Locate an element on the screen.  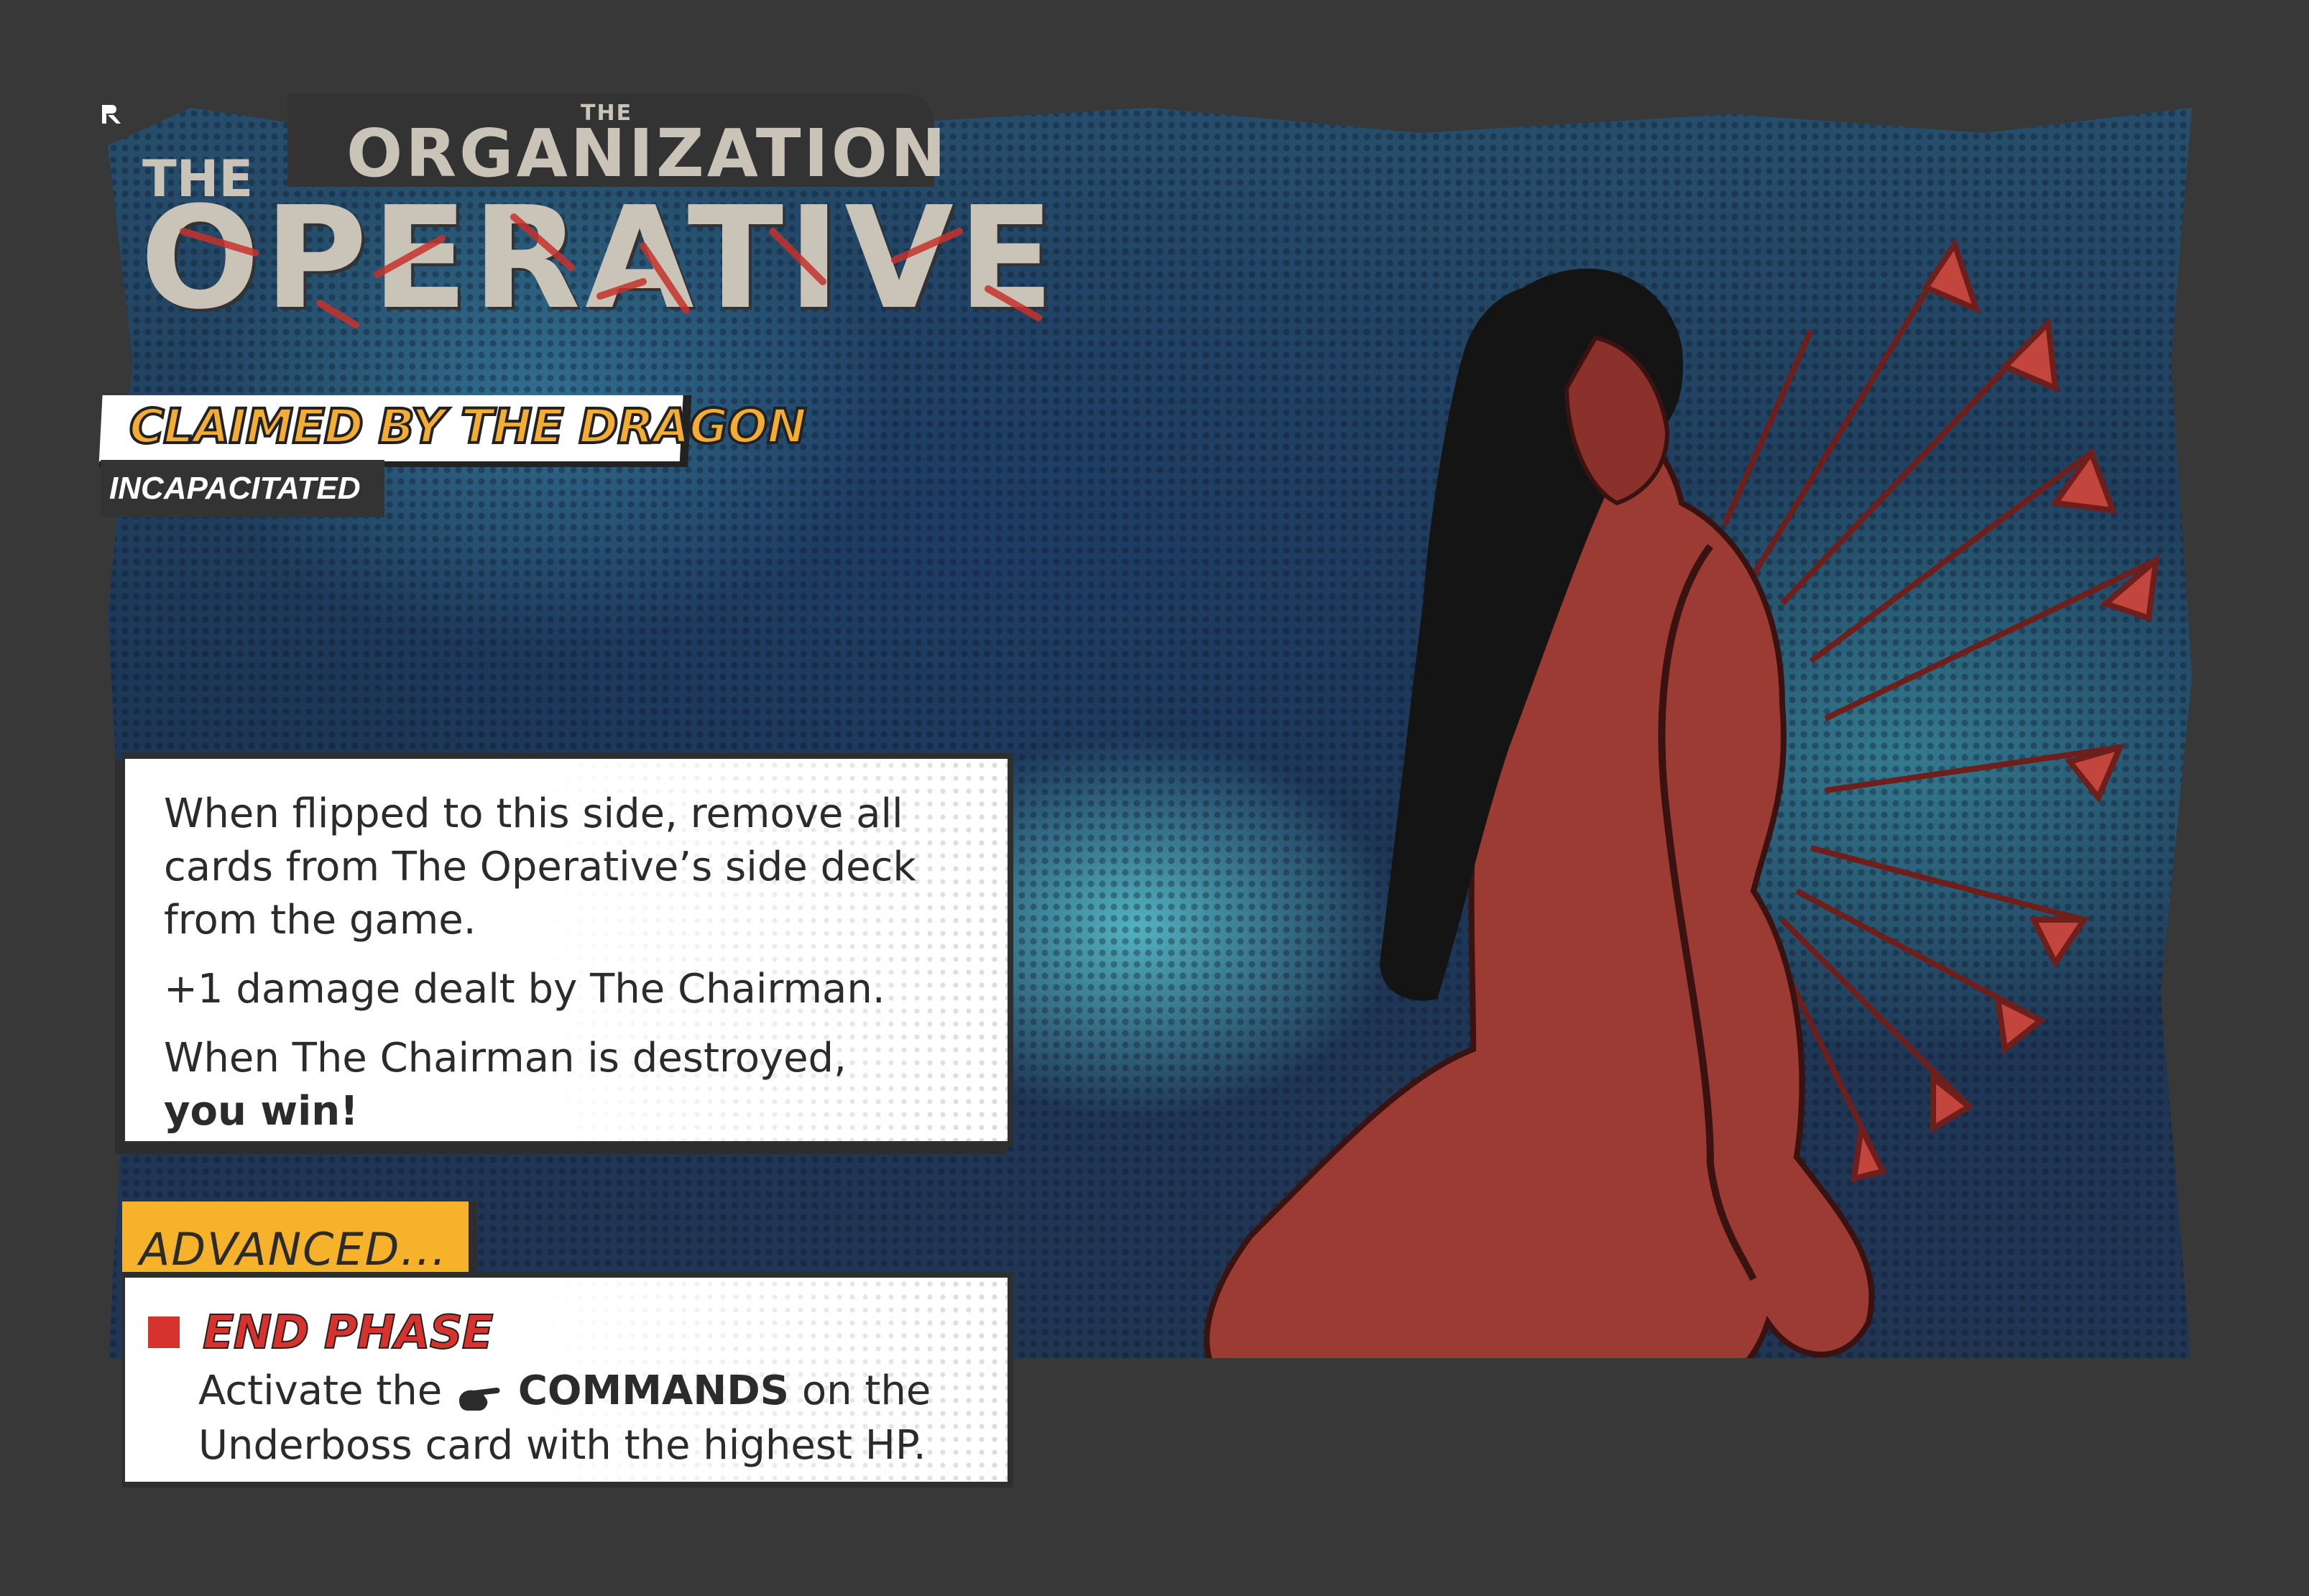
end-phase-suffix: Underboss card with the highest HP. is located at coordinates (562, 1445).